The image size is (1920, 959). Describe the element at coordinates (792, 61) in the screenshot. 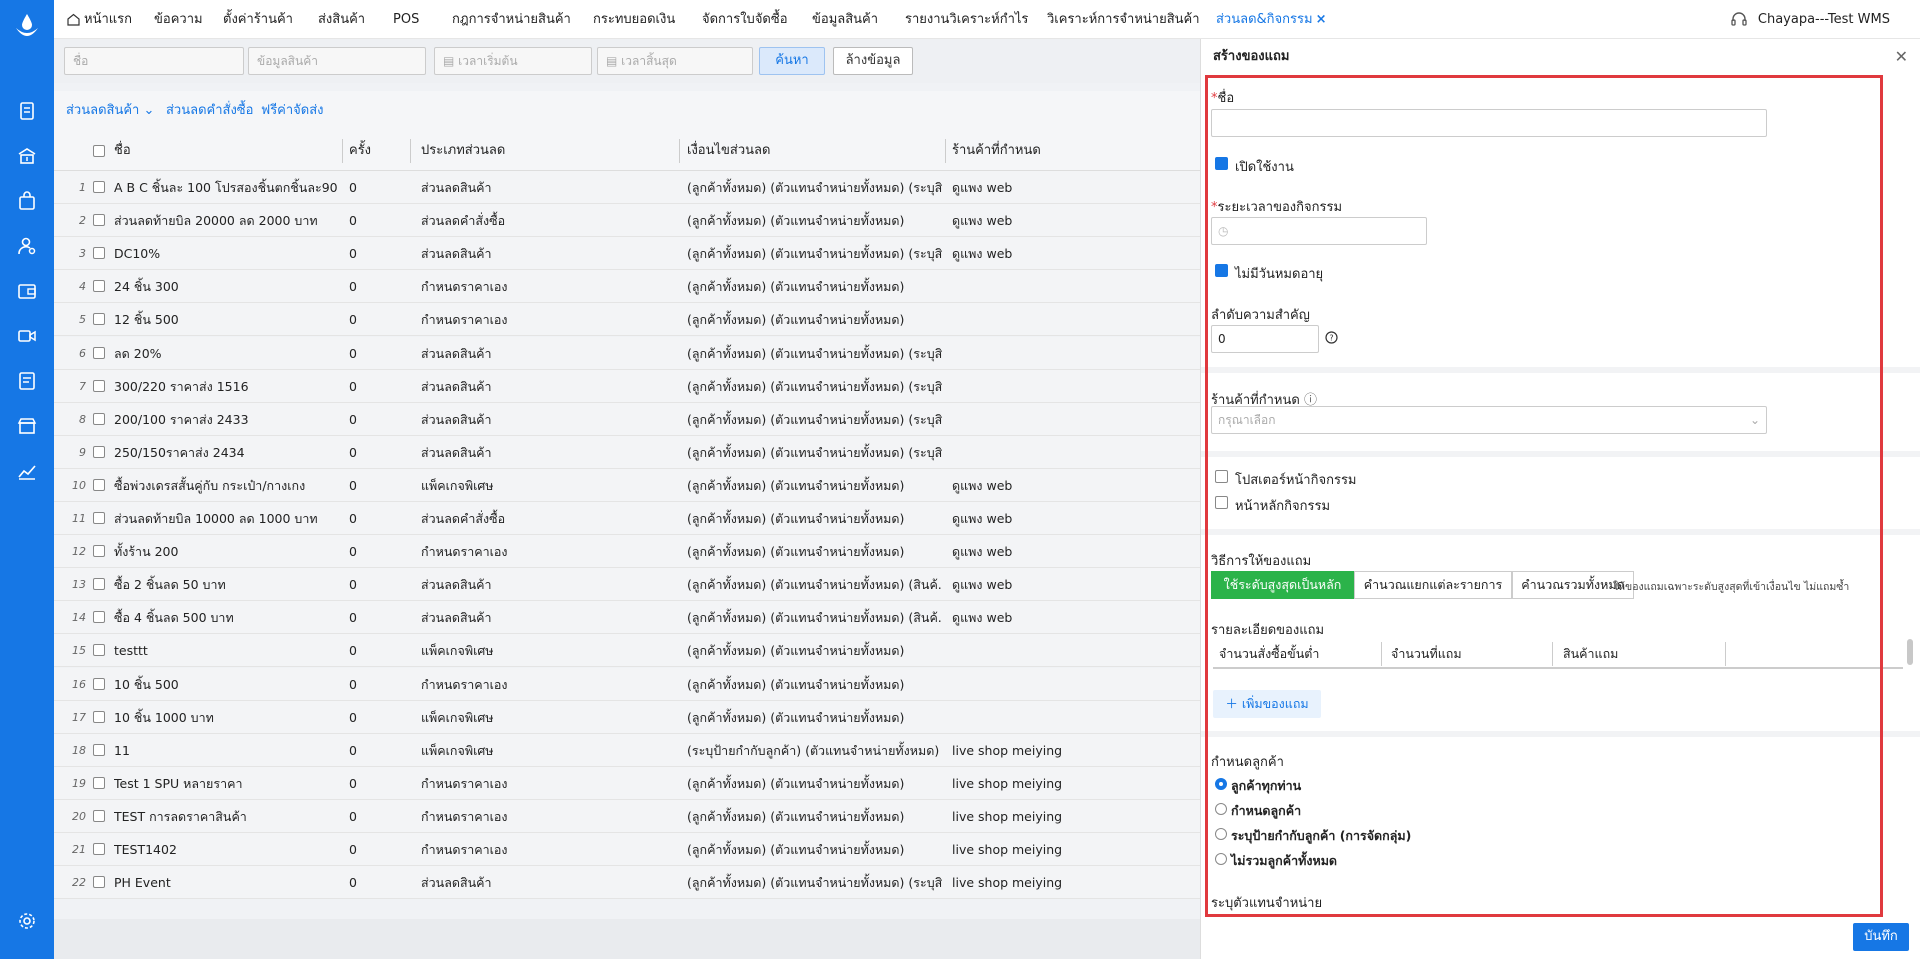

I see `search-button: ค้นหา` at that location.